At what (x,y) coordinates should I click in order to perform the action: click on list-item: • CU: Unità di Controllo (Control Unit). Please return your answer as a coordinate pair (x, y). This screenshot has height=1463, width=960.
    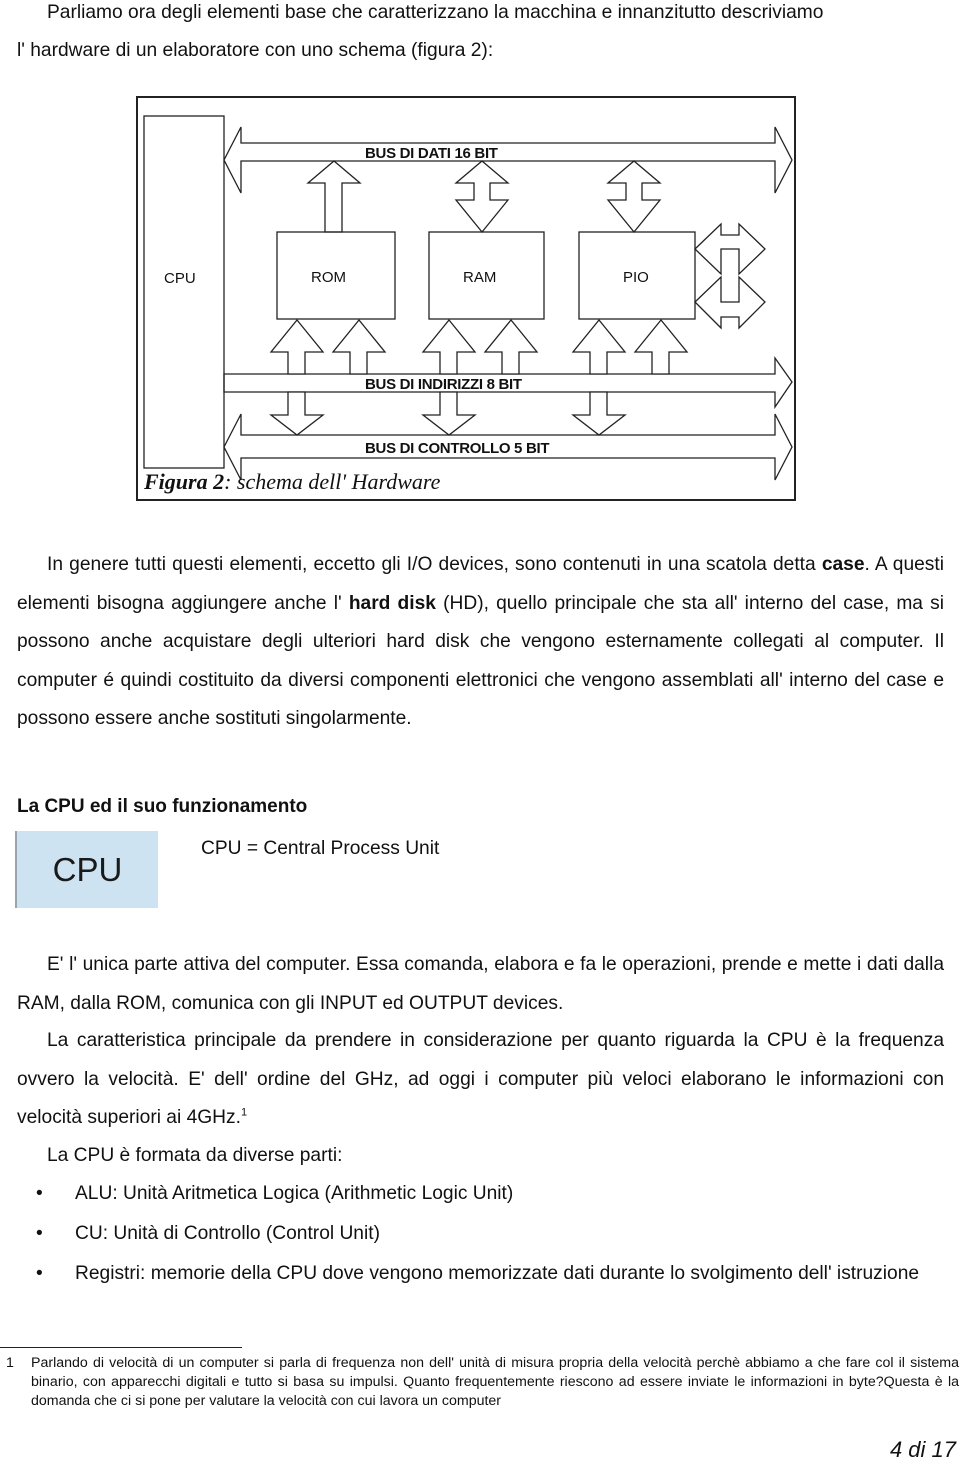
    Looking at the image, I should click on (480, 1234).